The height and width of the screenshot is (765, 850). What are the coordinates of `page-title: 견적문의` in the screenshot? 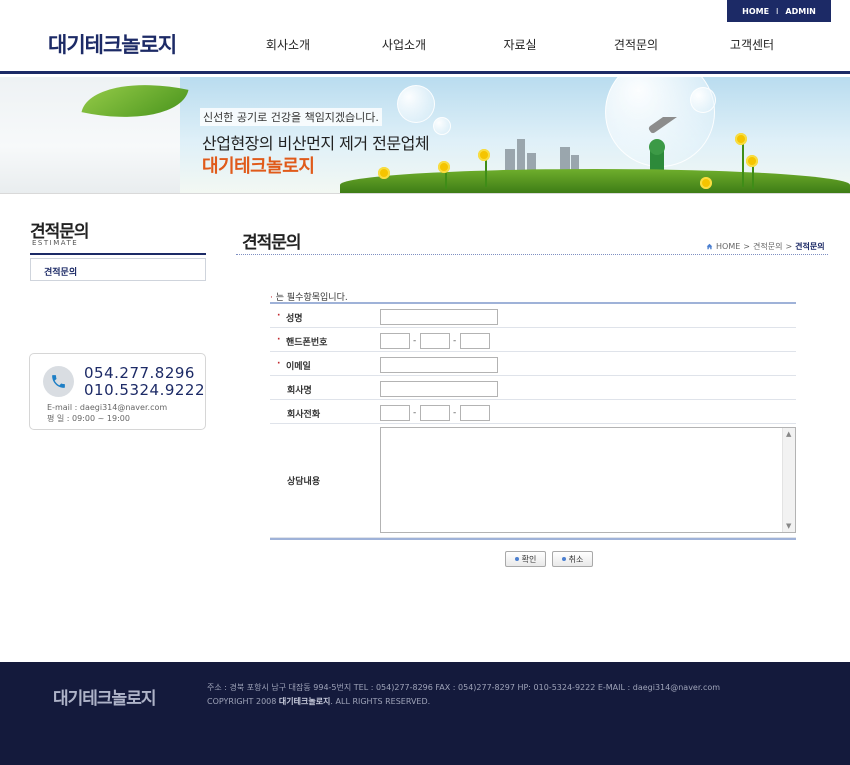 It's located at (272, 243).